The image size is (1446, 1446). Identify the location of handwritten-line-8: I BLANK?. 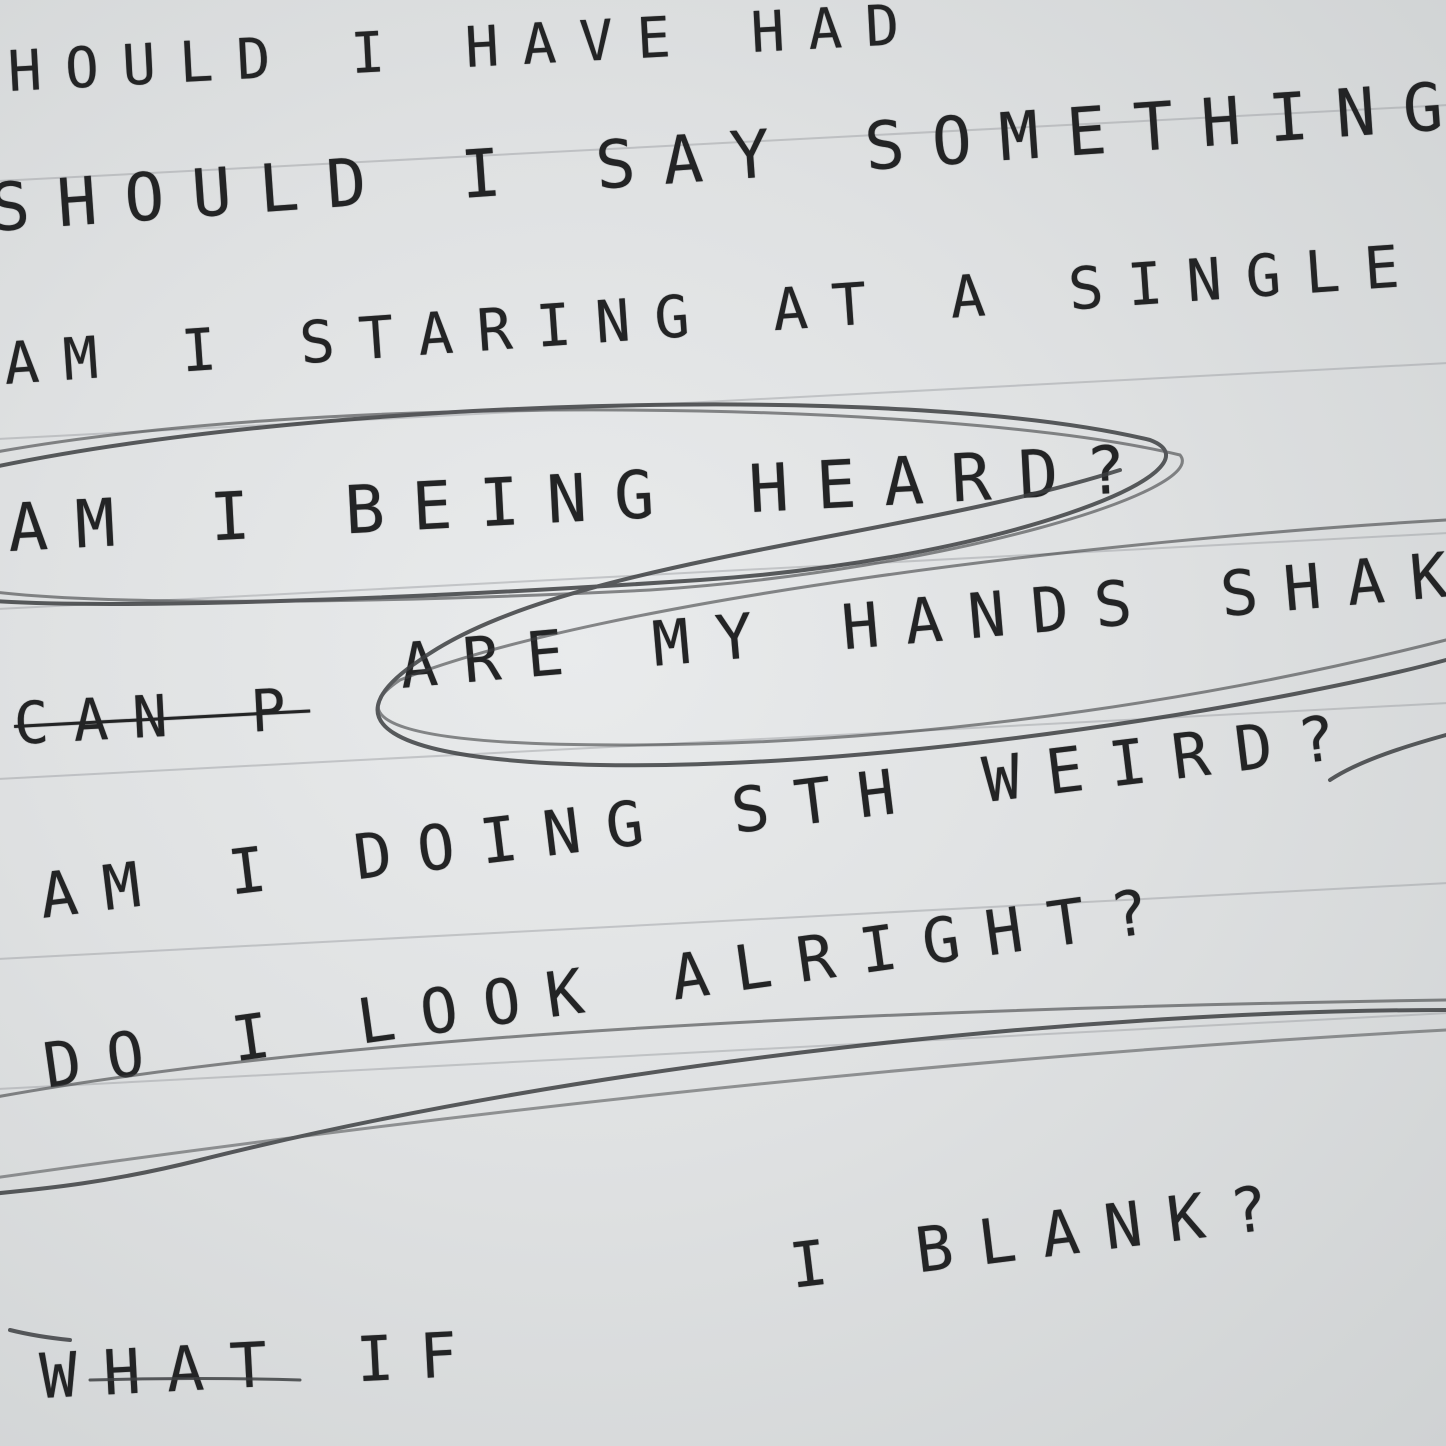
(1041, 1235).